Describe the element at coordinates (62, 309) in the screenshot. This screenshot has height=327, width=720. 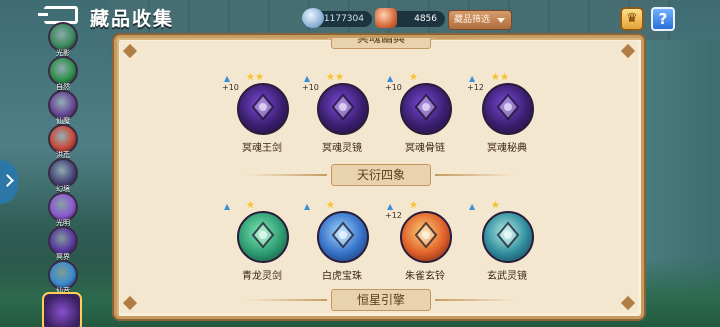
I see `sidebar-category-icon` at that location.